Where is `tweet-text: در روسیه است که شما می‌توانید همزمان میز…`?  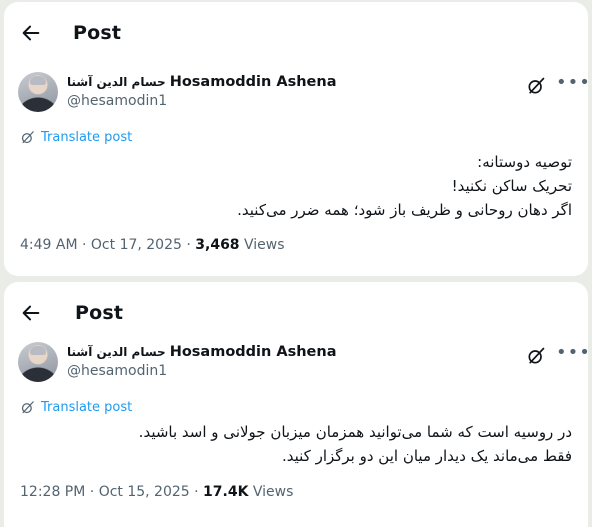
tweet-text: در روسیه است که شما می‌توانید همزمان میز… is located at coordinates (302, 444).